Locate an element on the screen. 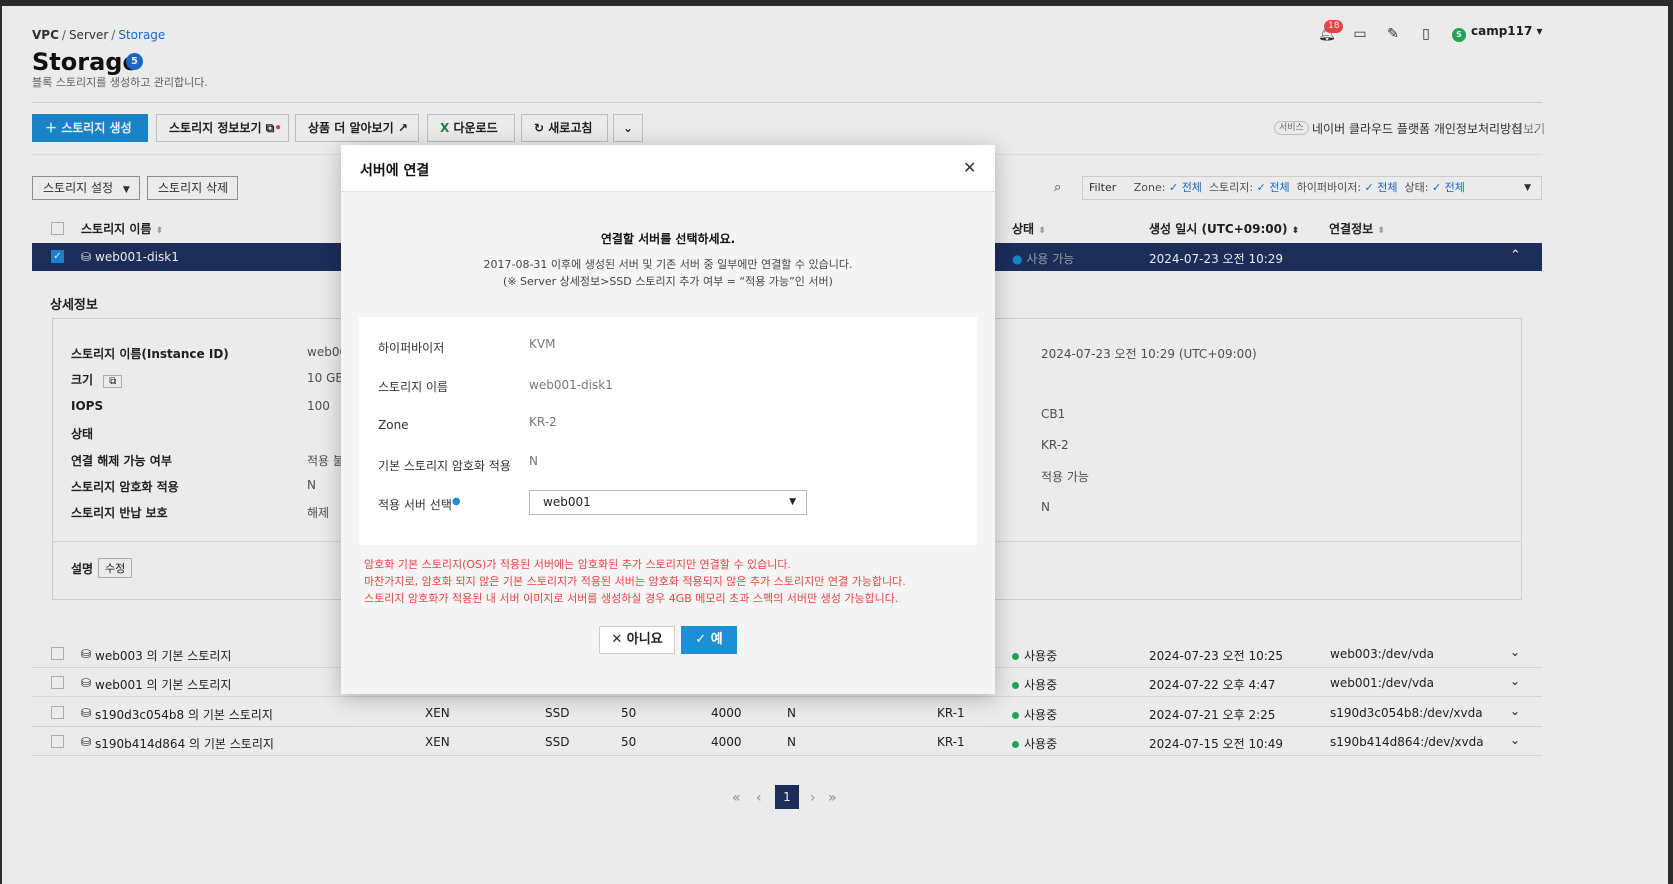  dialog-title: 서버에 연결 is located at coordinates (395, 171).